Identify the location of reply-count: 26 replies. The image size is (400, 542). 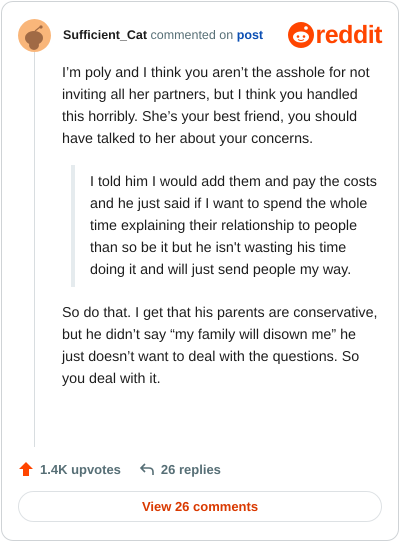
(190, 469).